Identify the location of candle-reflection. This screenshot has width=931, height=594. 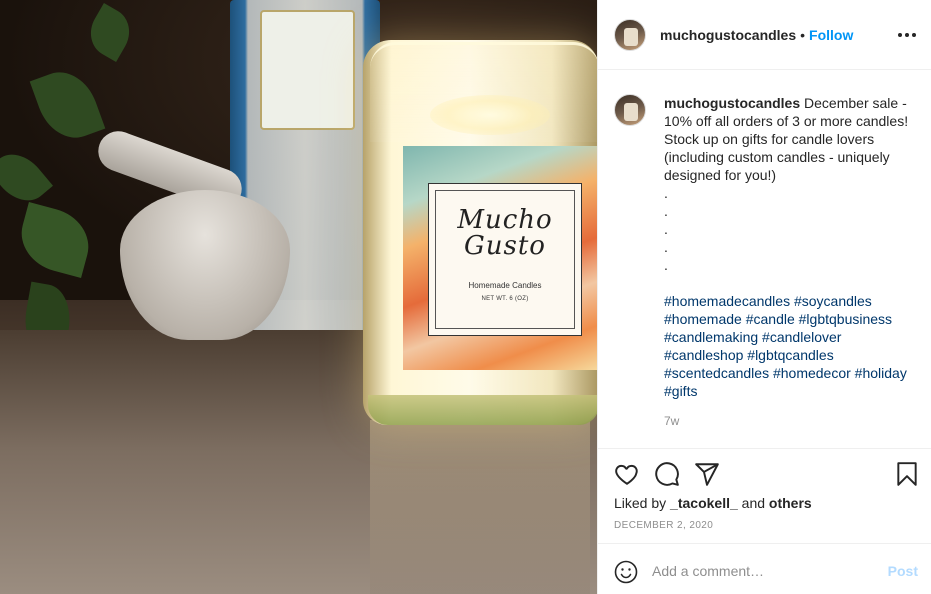
(480, 507).